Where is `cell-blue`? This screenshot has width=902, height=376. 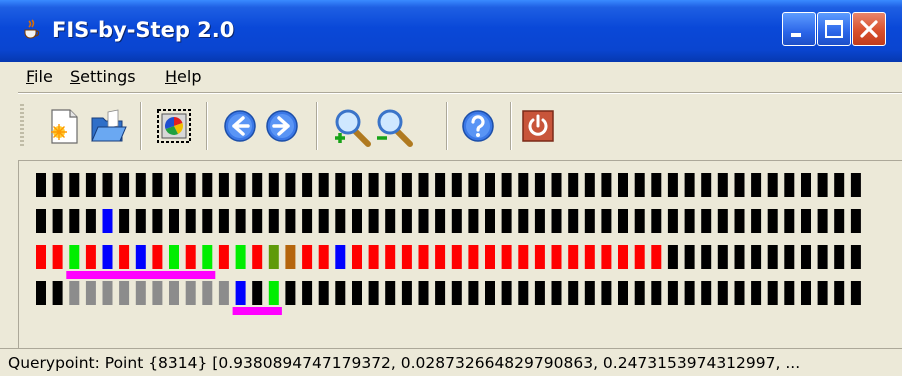 cell-blue is located at coordinates (340, 257).